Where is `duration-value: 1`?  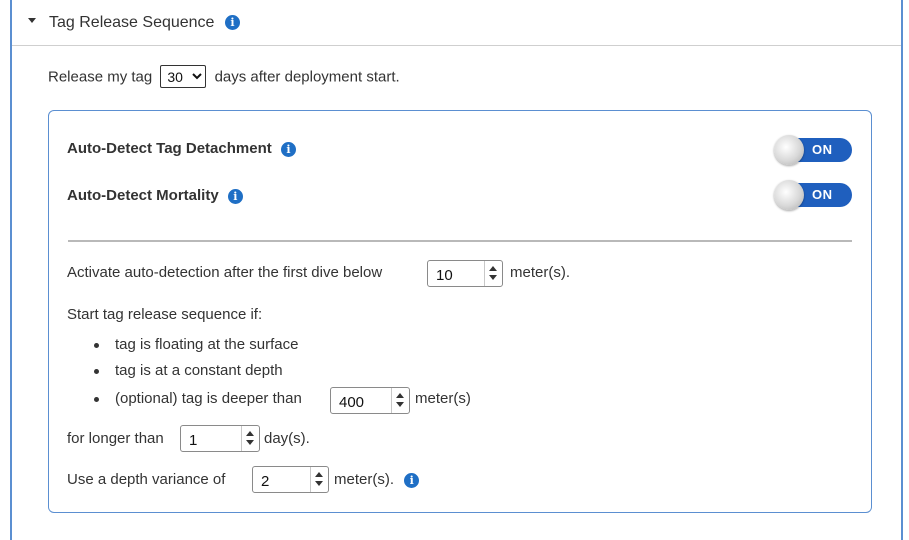
duration-value: 1 is located at coordinates (193, 440).